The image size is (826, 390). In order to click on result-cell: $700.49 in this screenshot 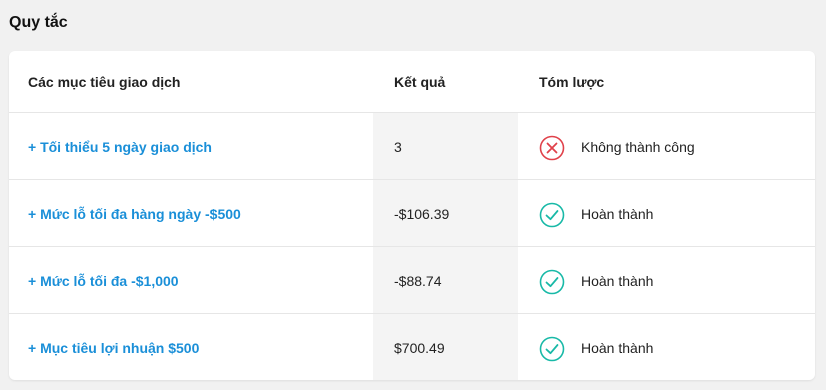, I will do `click(445, 347)`.